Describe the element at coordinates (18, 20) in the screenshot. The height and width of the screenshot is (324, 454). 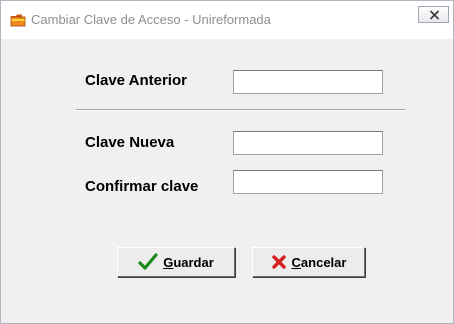
I see `folder-icon` at that location.